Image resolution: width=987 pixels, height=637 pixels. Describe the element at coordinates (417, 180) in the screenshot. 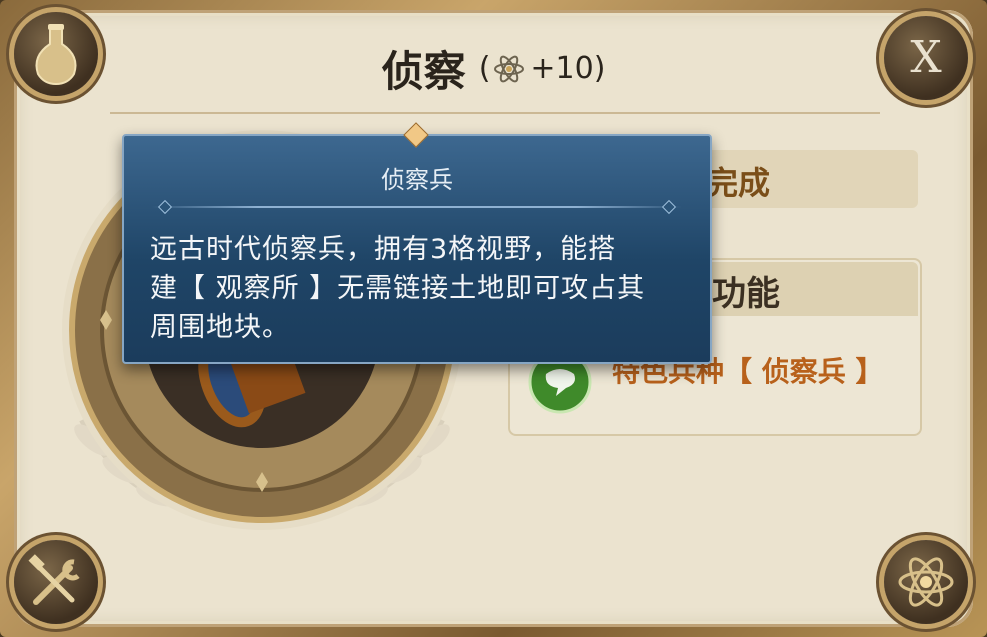

I see `tooltip-title: 侦察兵` at that location.